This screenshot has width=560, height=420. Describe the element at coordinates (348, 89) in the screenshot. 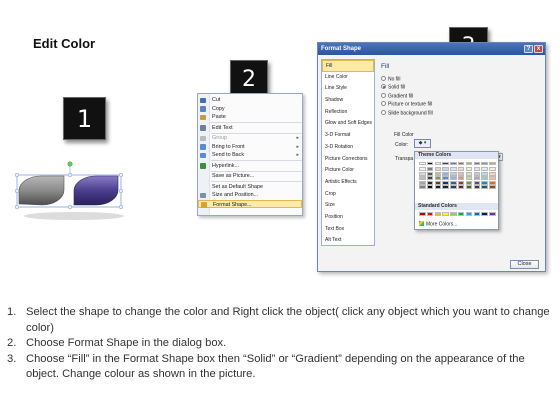

I see `nav-item-line-style: Line Style` at that location.